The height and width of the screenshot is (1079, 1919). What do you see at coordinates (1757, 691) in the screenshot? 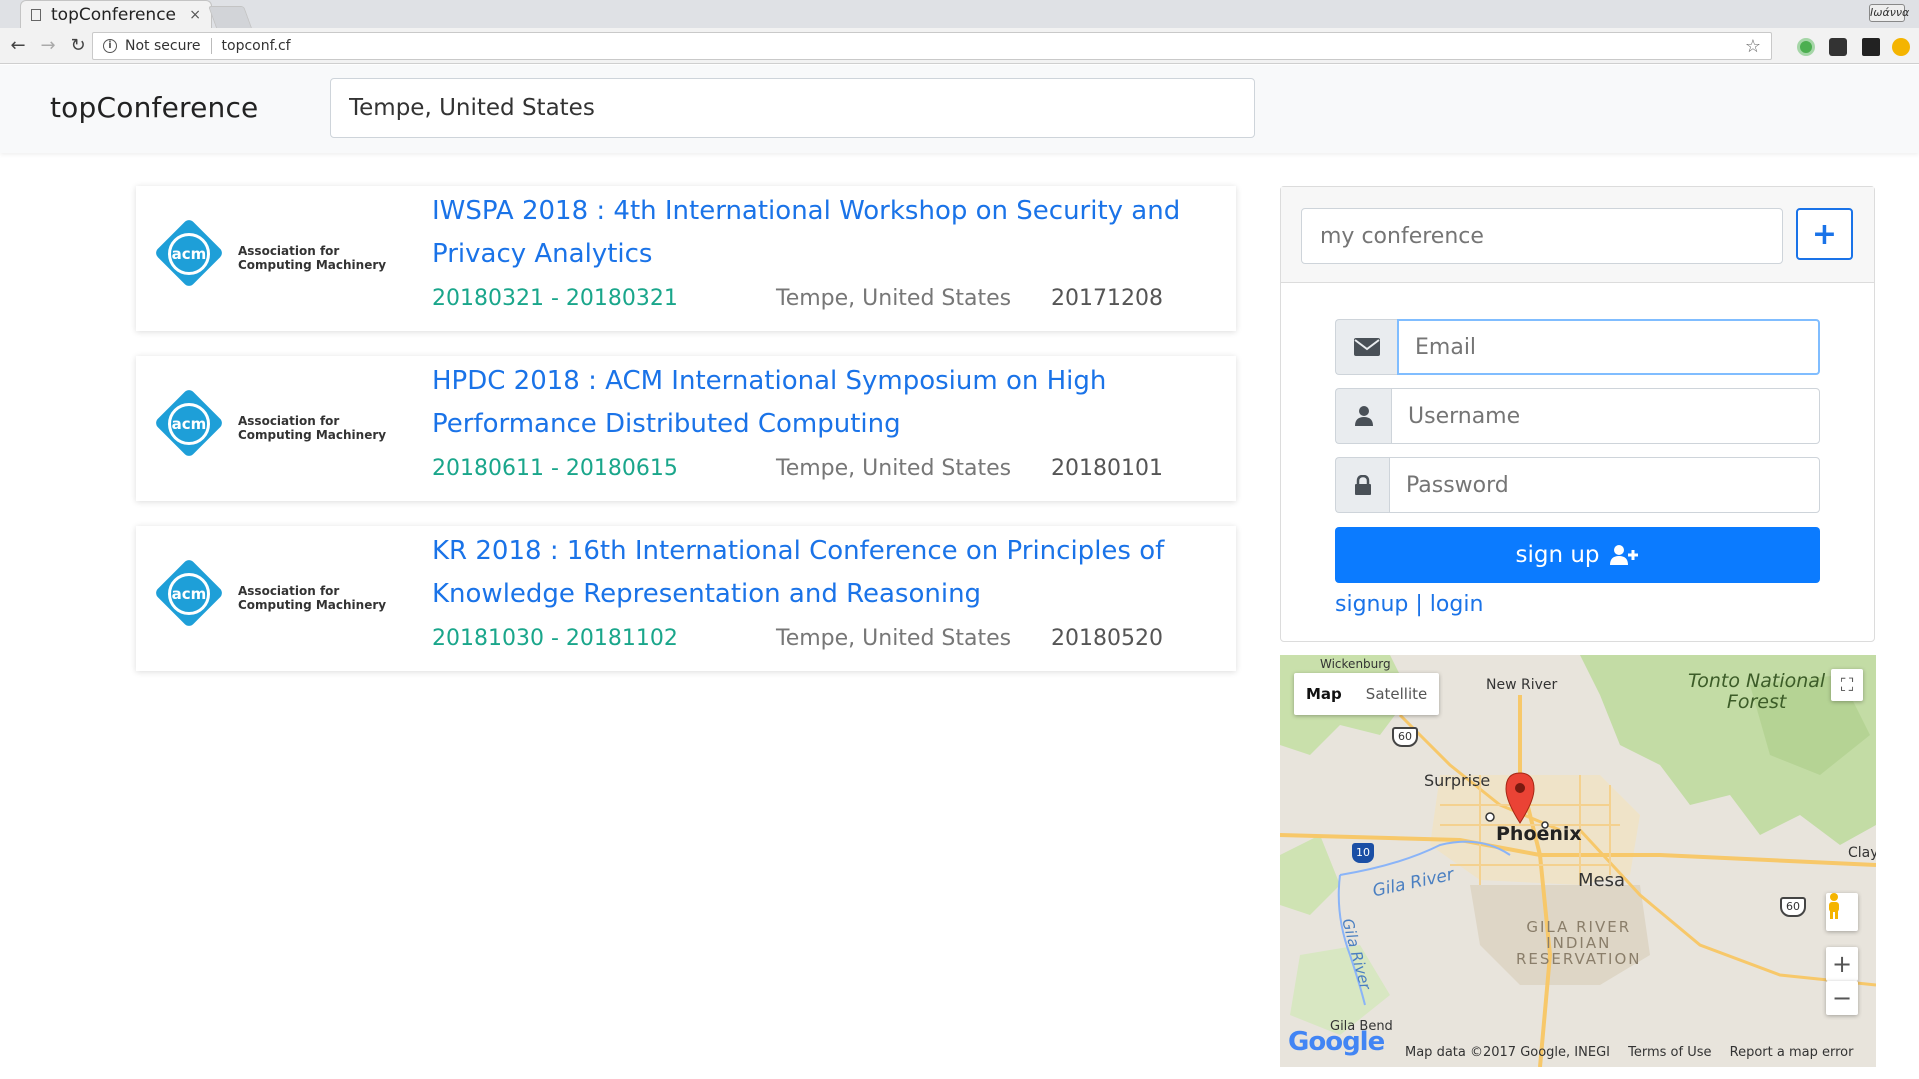
I see `map-label-tonto: Tonto National Forest` at bounding box center [1757, 691].